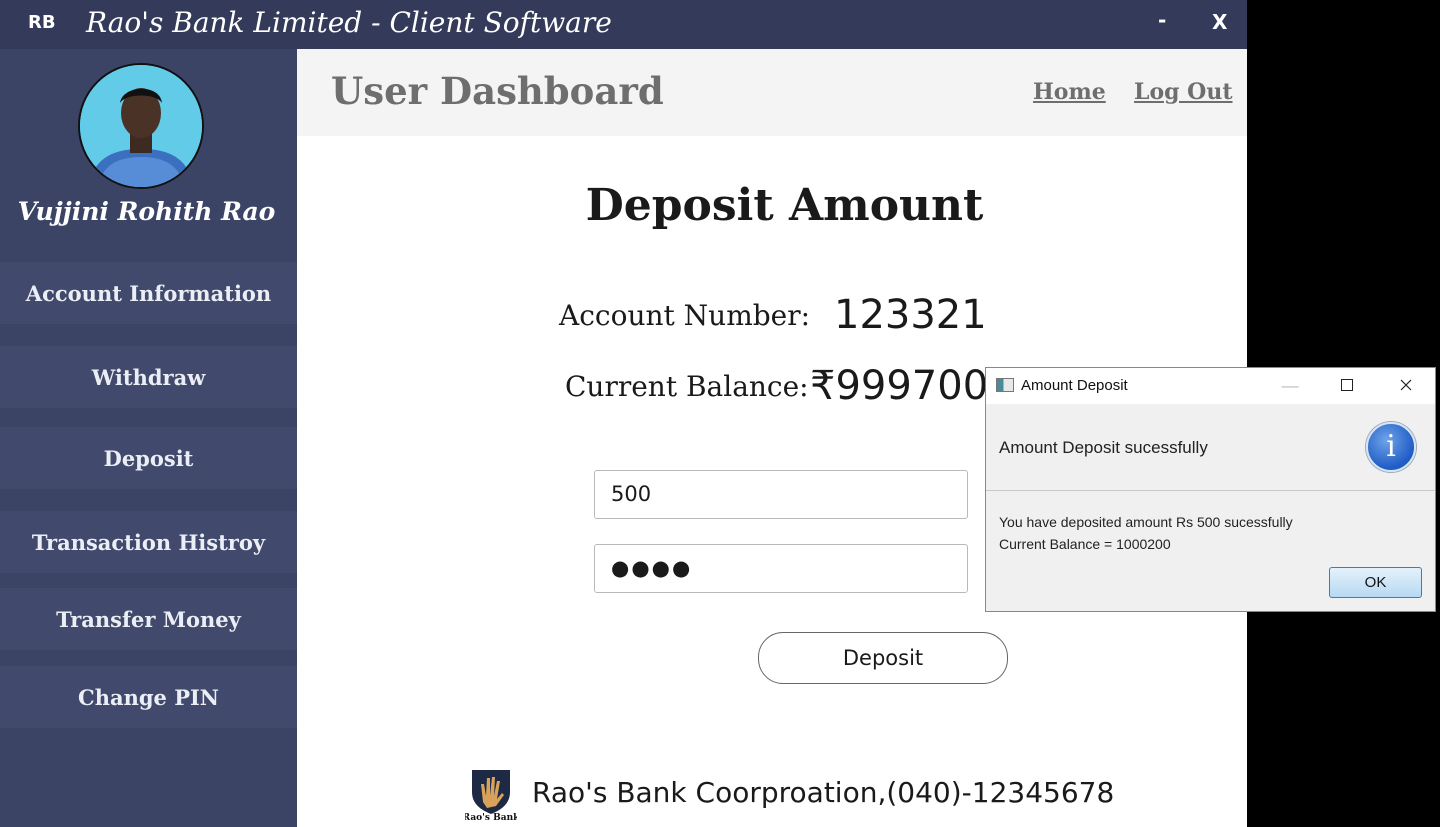  What do you see at coordinates (1085, 544) in the screenshot?
I see `dialog-message-line2: Current Balance = 1000200` at bounding box center [1085, 544].